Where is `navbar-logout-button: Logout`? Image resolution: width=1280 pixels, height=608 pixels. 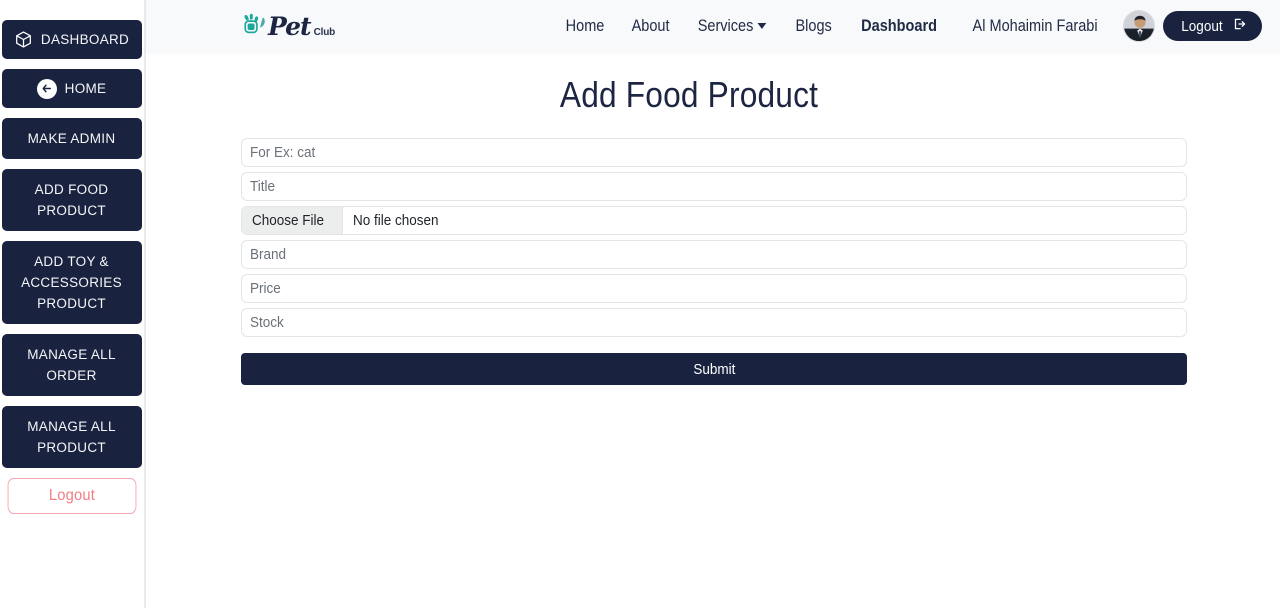
navbar-logout-button: Logout is located at coordinates (1212, 26).